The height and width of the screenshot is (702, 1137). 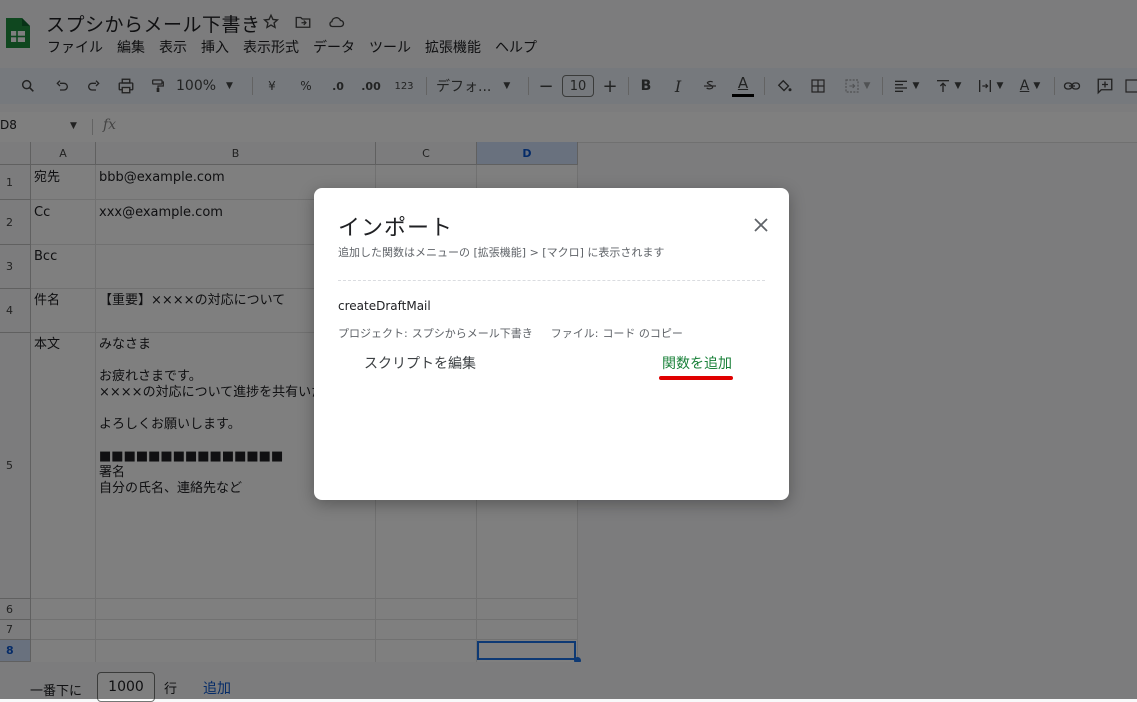 I want to click on dialog-divider, so click(x=551, y=281).